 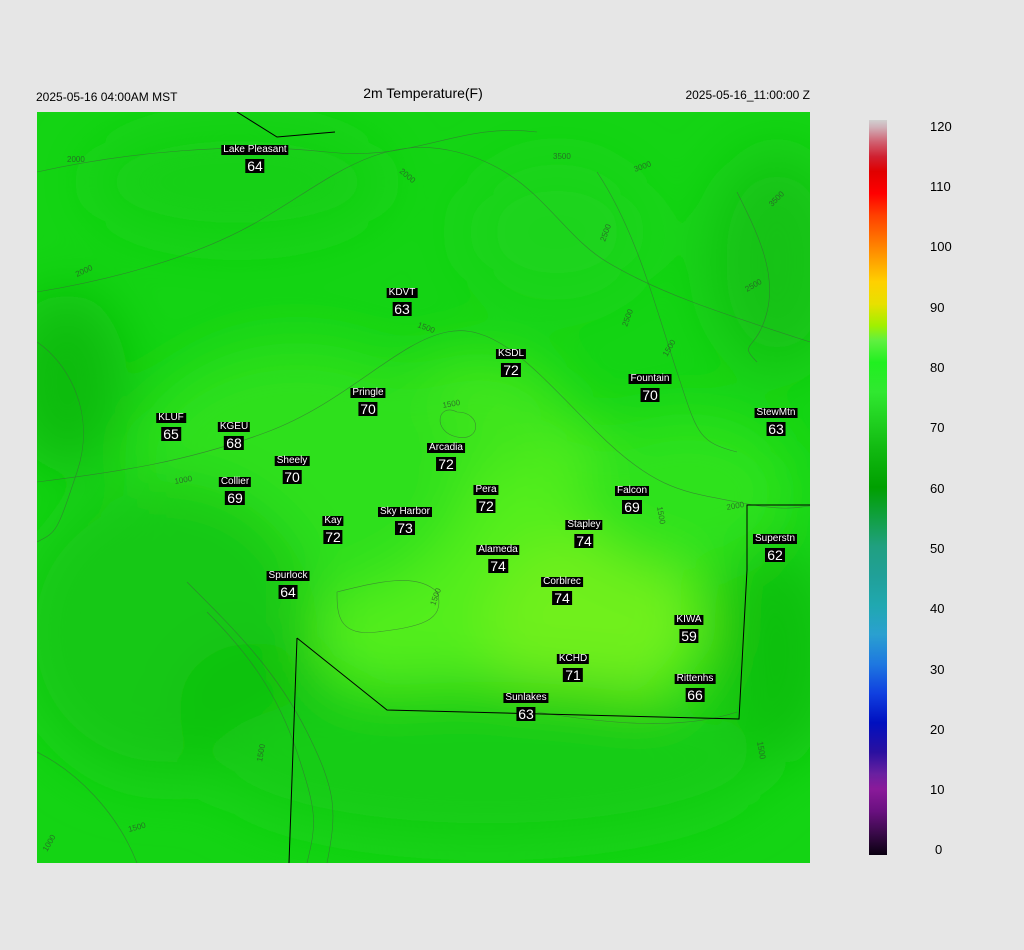 What do you see at coordinates (511, 360) in the screenshot?
I see `station-ksdl: KSDL 72` at bounding box center [511, 360].